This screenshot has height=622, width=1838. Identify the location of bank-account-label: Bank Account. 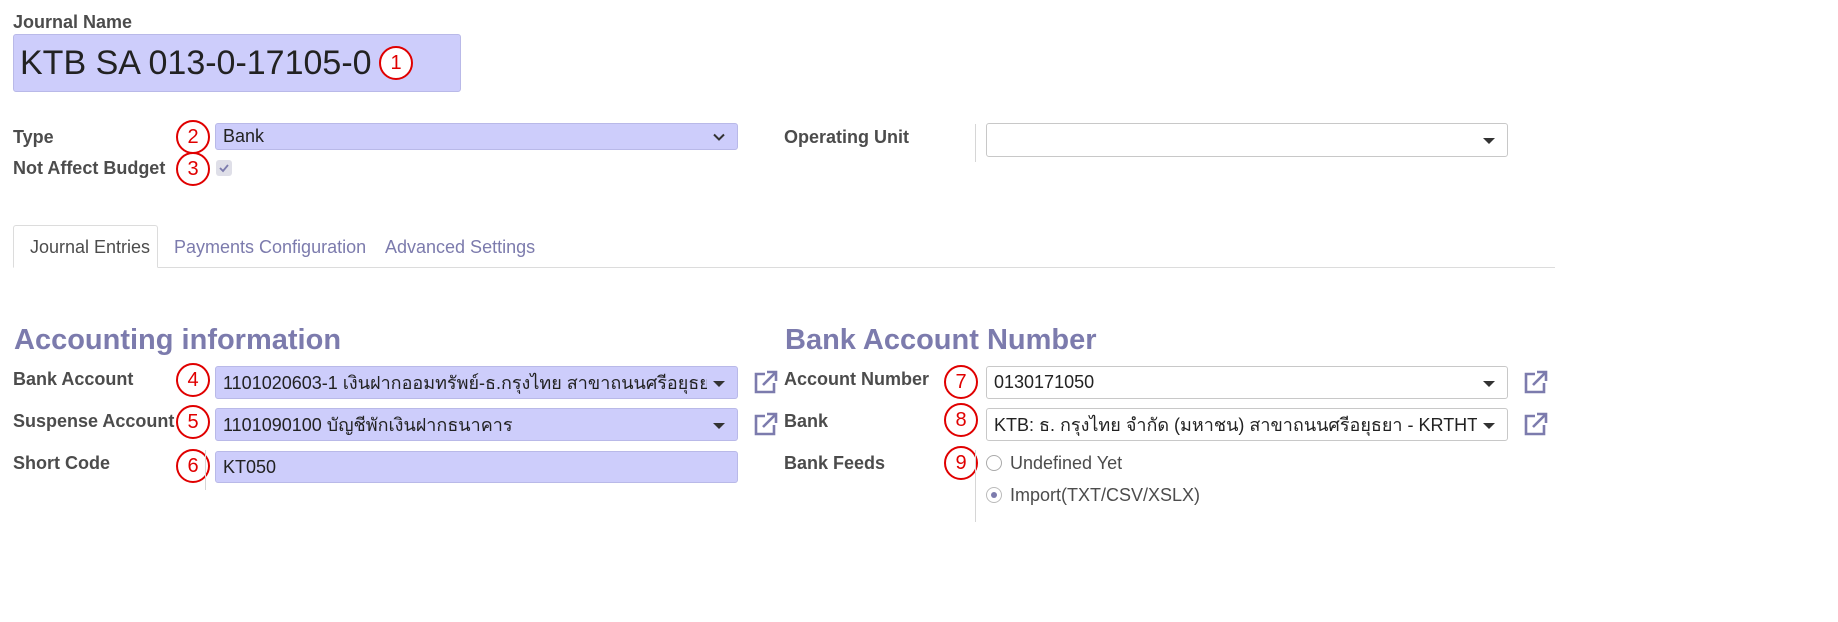
(73, 379).